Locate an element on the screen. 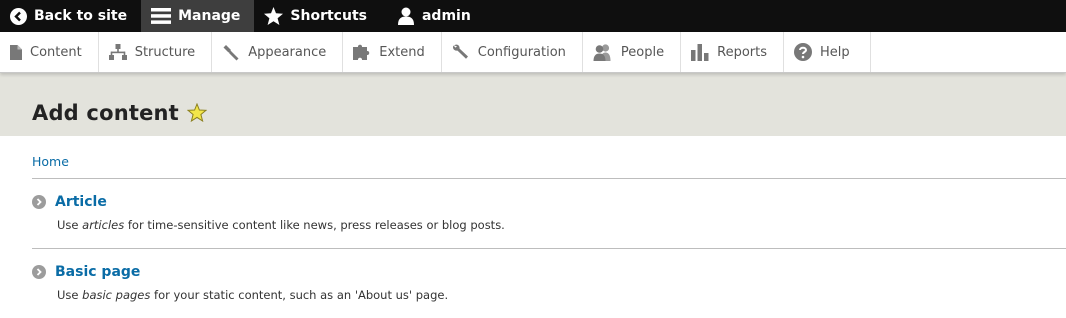 This screenshot has height=318, width=1066. structure-icon is located at coordinates (117, 52).